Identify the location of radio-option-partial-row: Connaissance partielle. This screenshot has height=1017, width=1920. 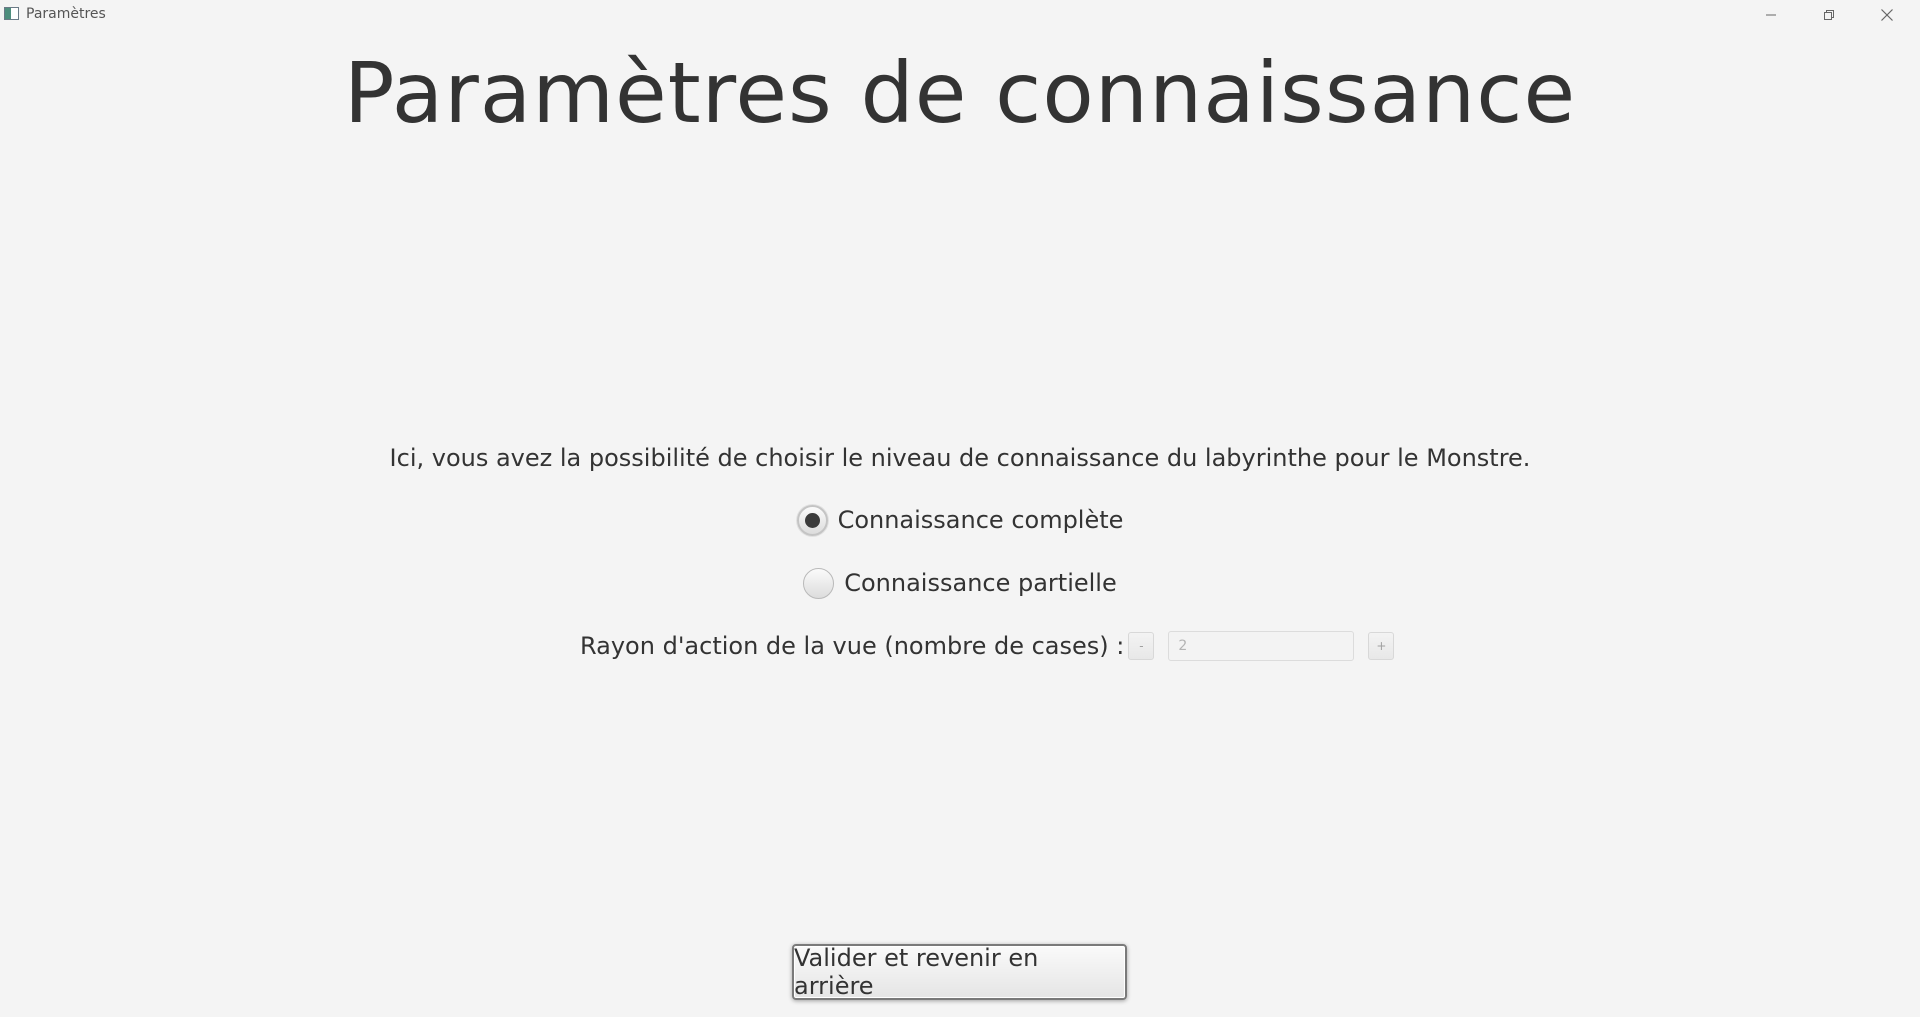
(960, 583).